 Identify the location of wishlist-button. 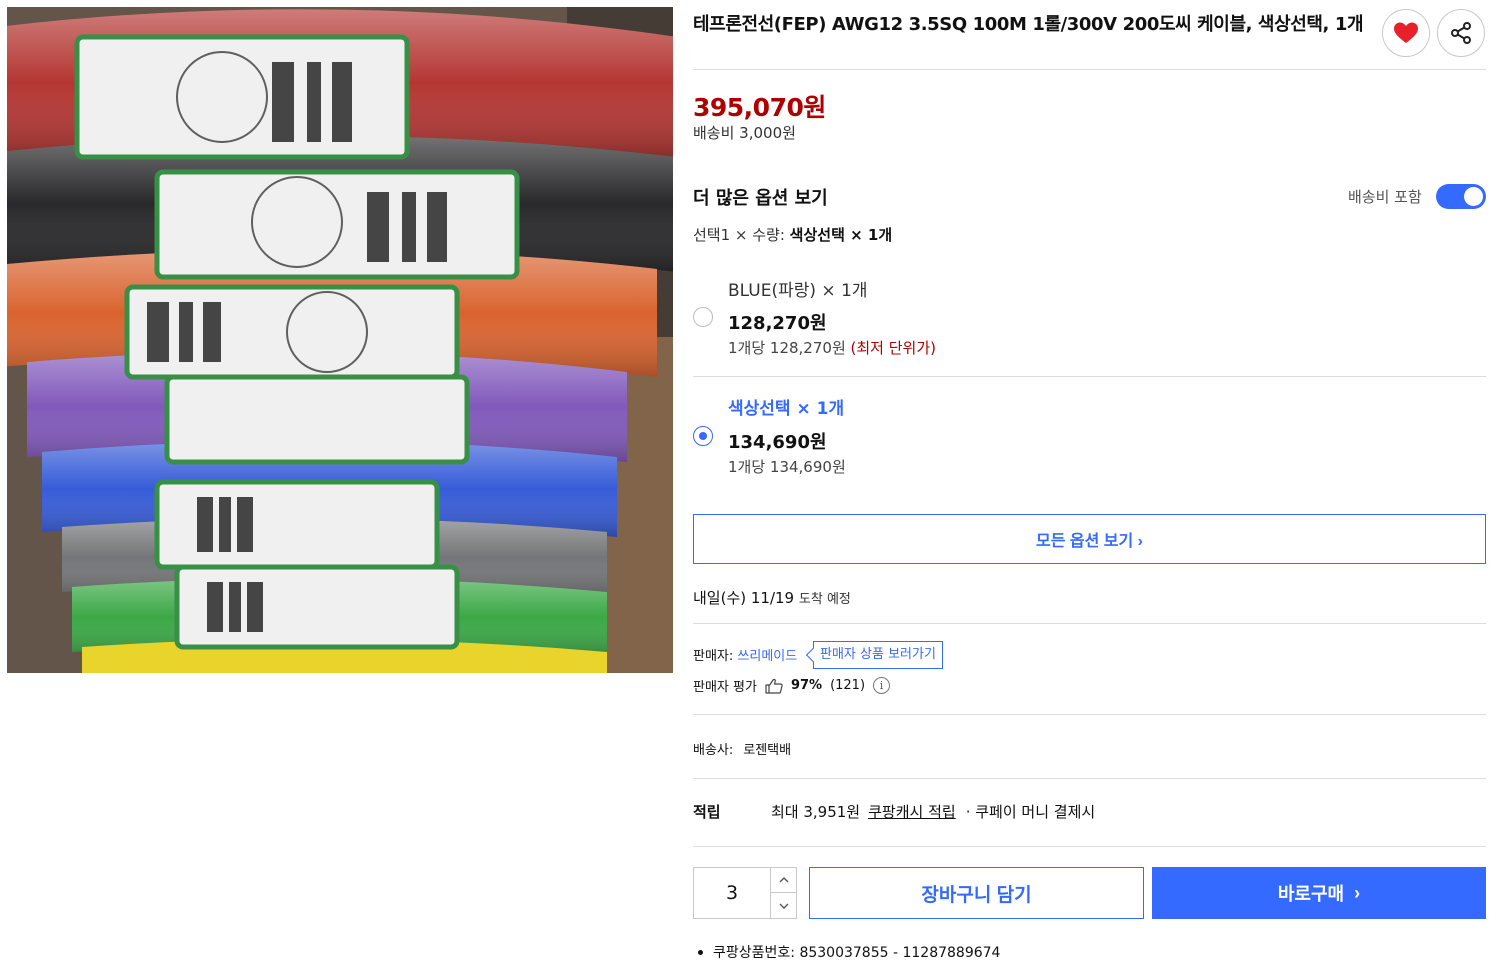
(1406, 33).